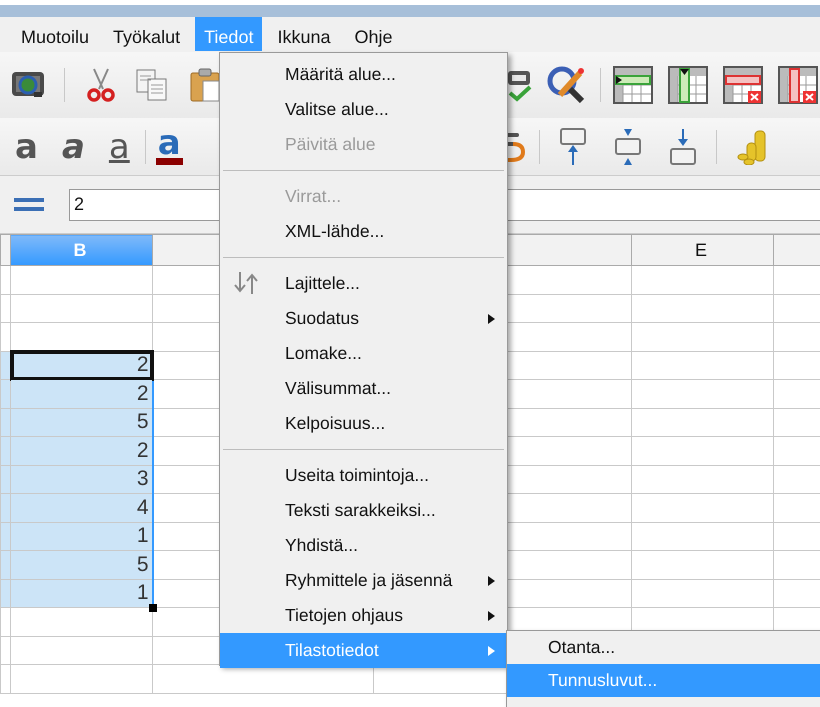 The width and height of the screenshot is (820, 707). What do you see at coordinates (81, 479) in the screenshot?
I see `table-cell: 3` at bounding box center [81, 479].